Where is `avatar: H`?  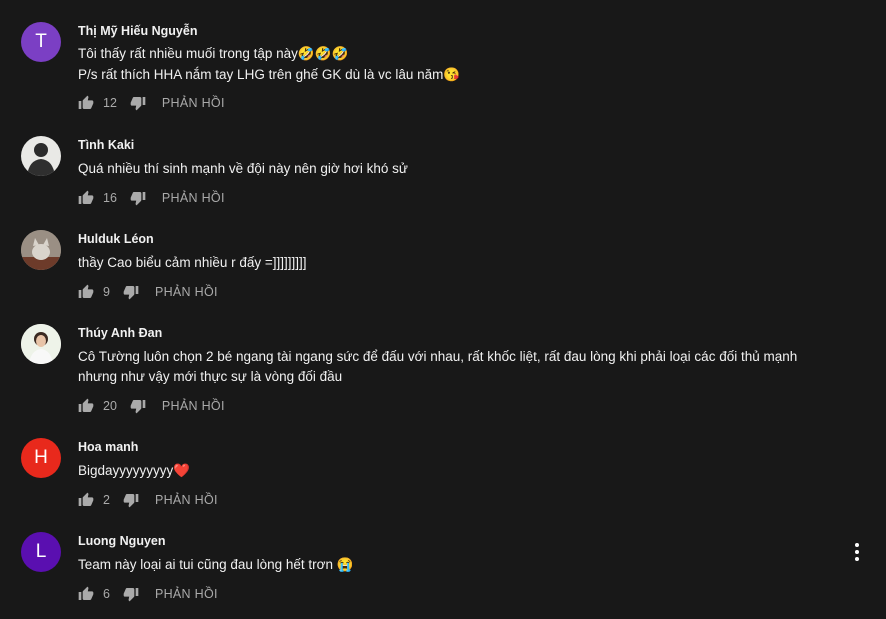
avatar: H is located at coordinates (41, 458).